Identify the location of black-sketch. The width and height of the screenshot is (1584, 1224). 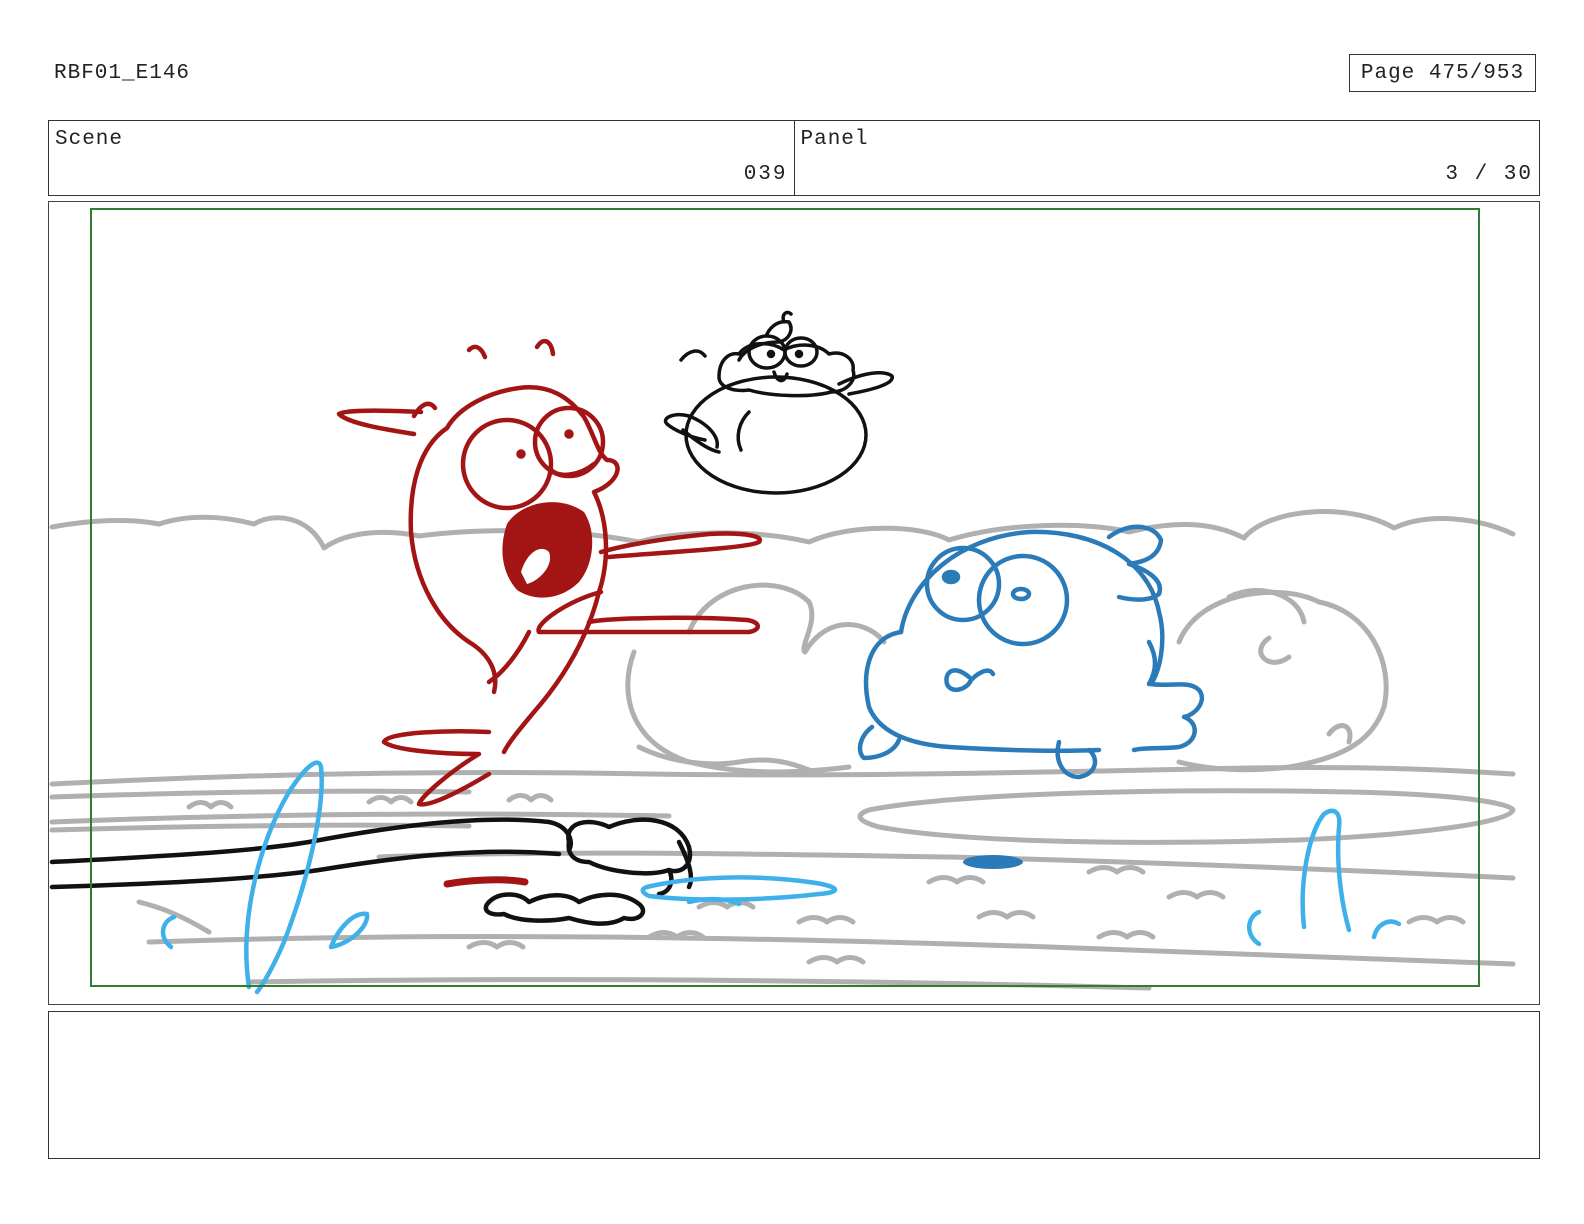
(371, 871).